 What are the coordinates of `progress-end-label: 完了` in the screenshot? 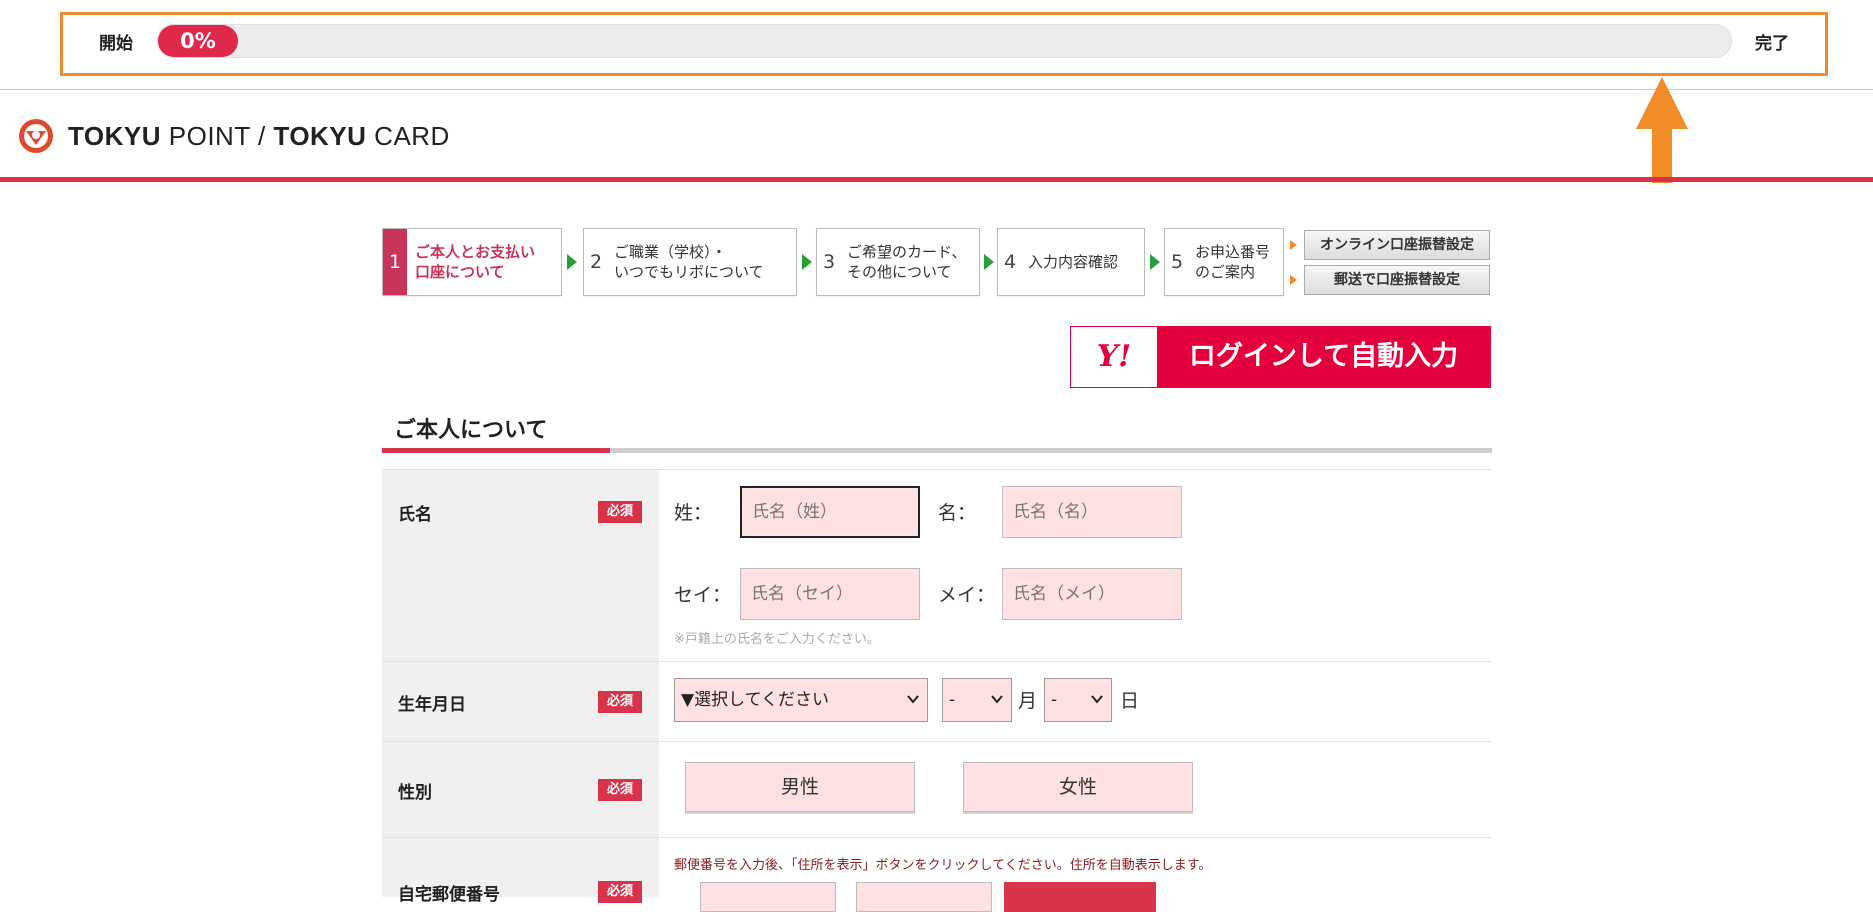 It's located at (1772, 44).